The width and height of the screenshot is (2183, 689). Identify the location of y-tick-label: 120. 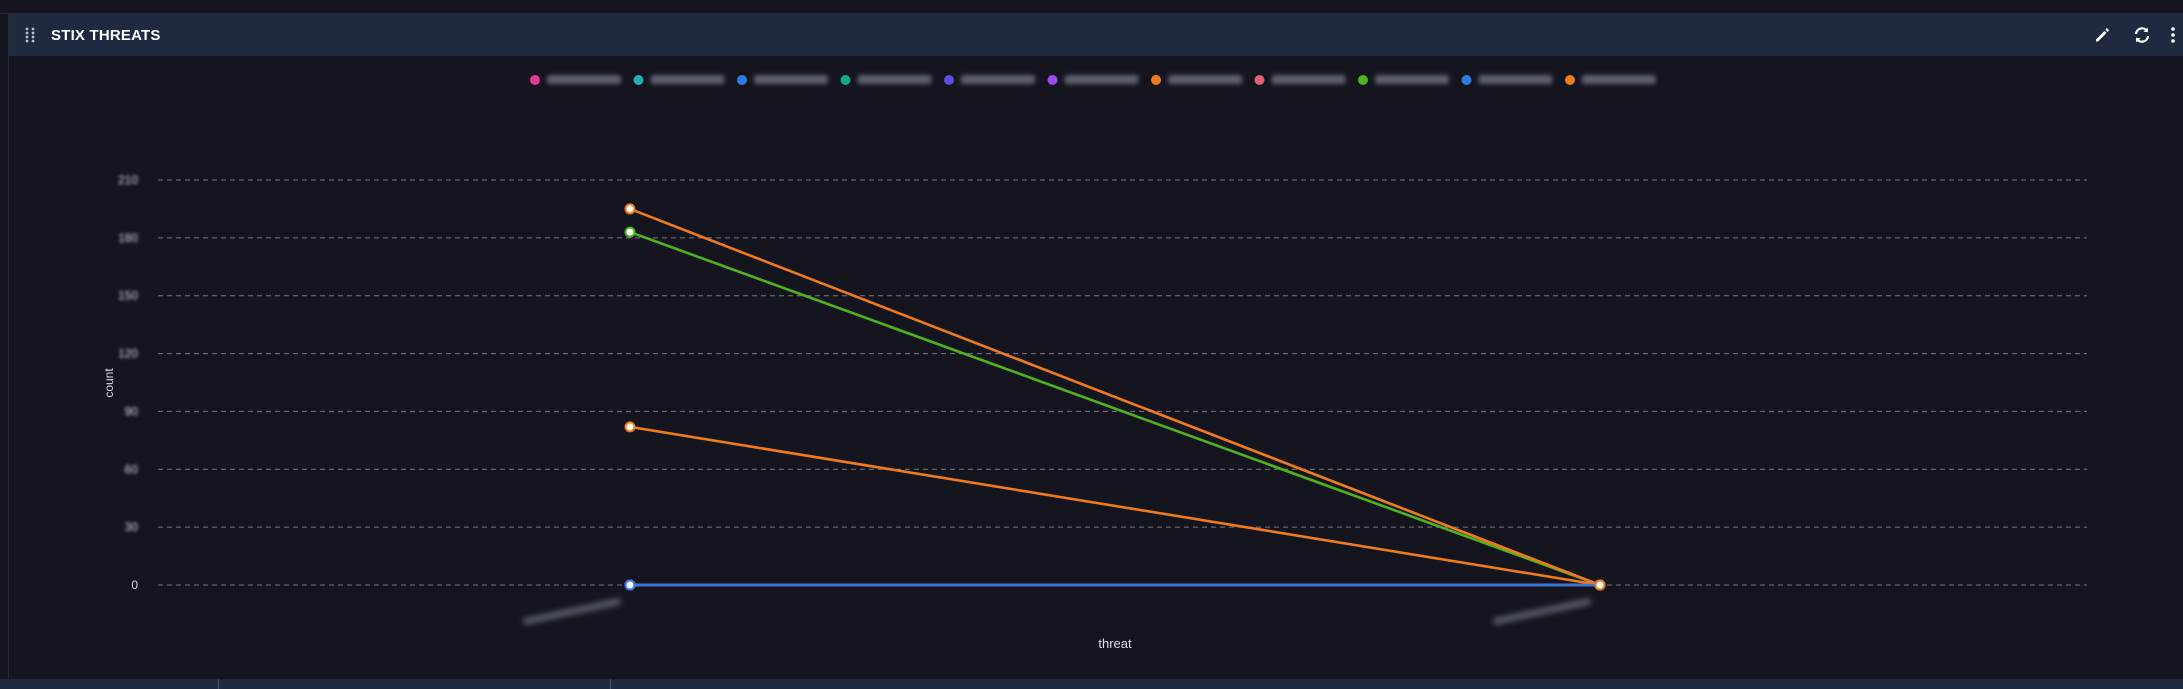
(128, 354).